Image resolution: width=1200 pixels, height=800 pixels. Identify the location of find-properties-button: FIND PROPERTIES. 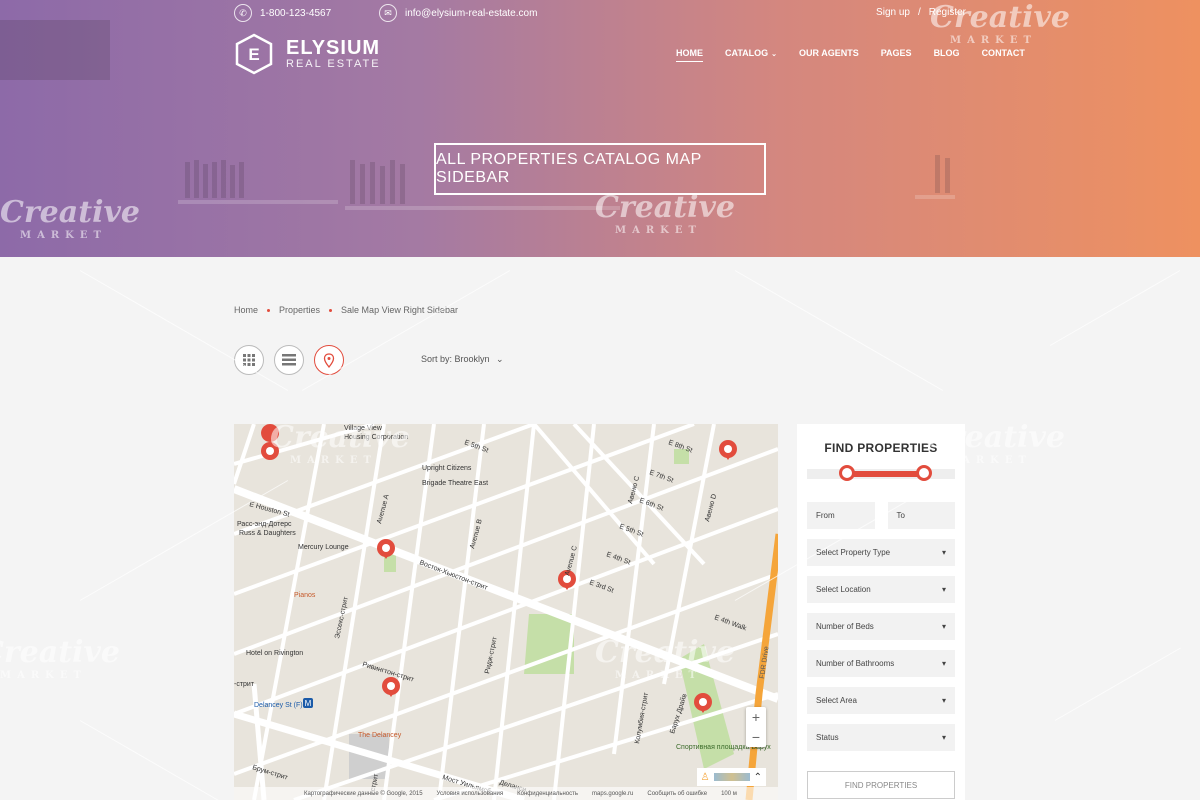
(881, 785).